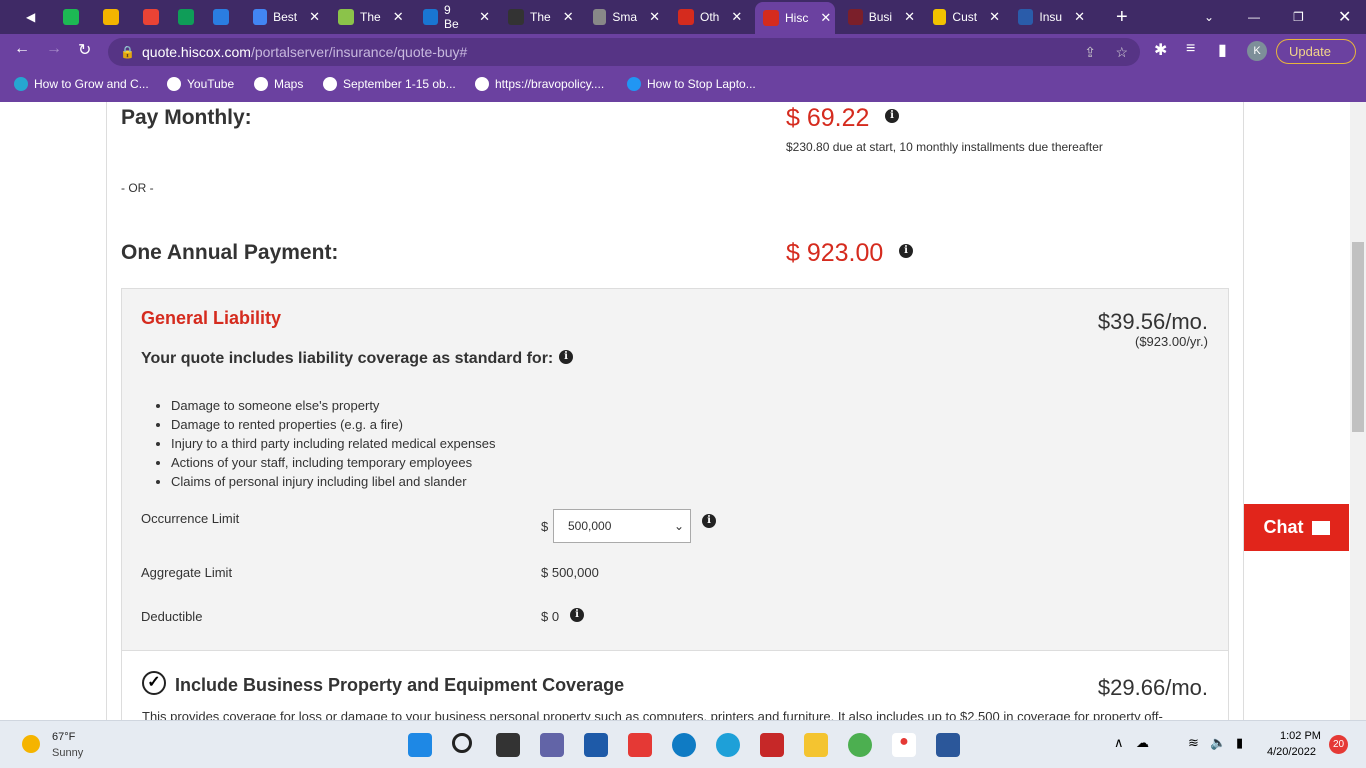 Image resolution: width=1366 pixels, height=768 pixels. I want to click on url-path: /portalserver/insurance/quote-buy#, so click(359, 52).